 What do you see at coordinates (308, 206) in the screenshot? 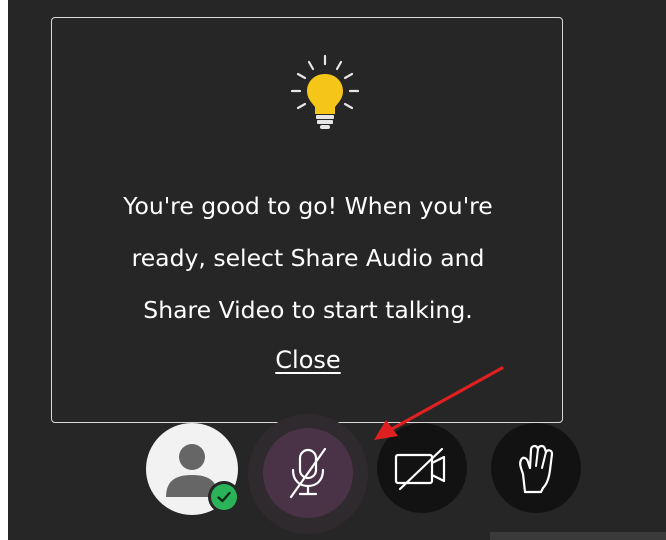
I see `message-line-1: You're good to go! When you're` at bounding box center [308, 206].